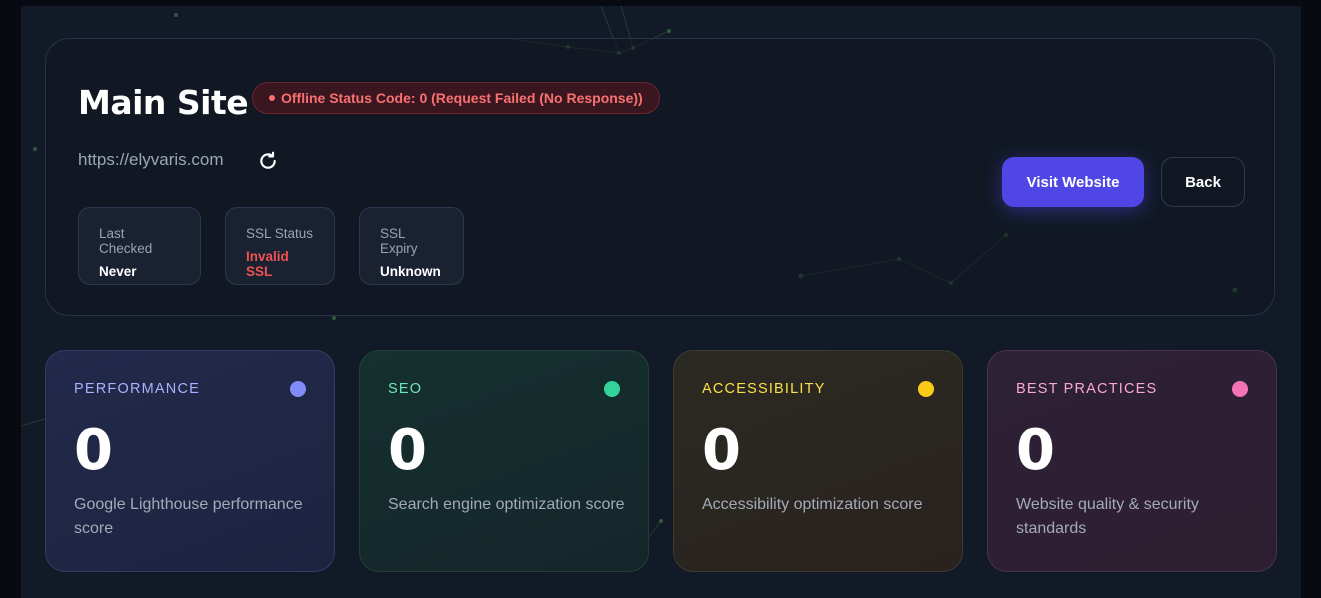  Describe the element at coordinates (405, 389) in the screenshot. I see `metric-title: SEO` at that location.